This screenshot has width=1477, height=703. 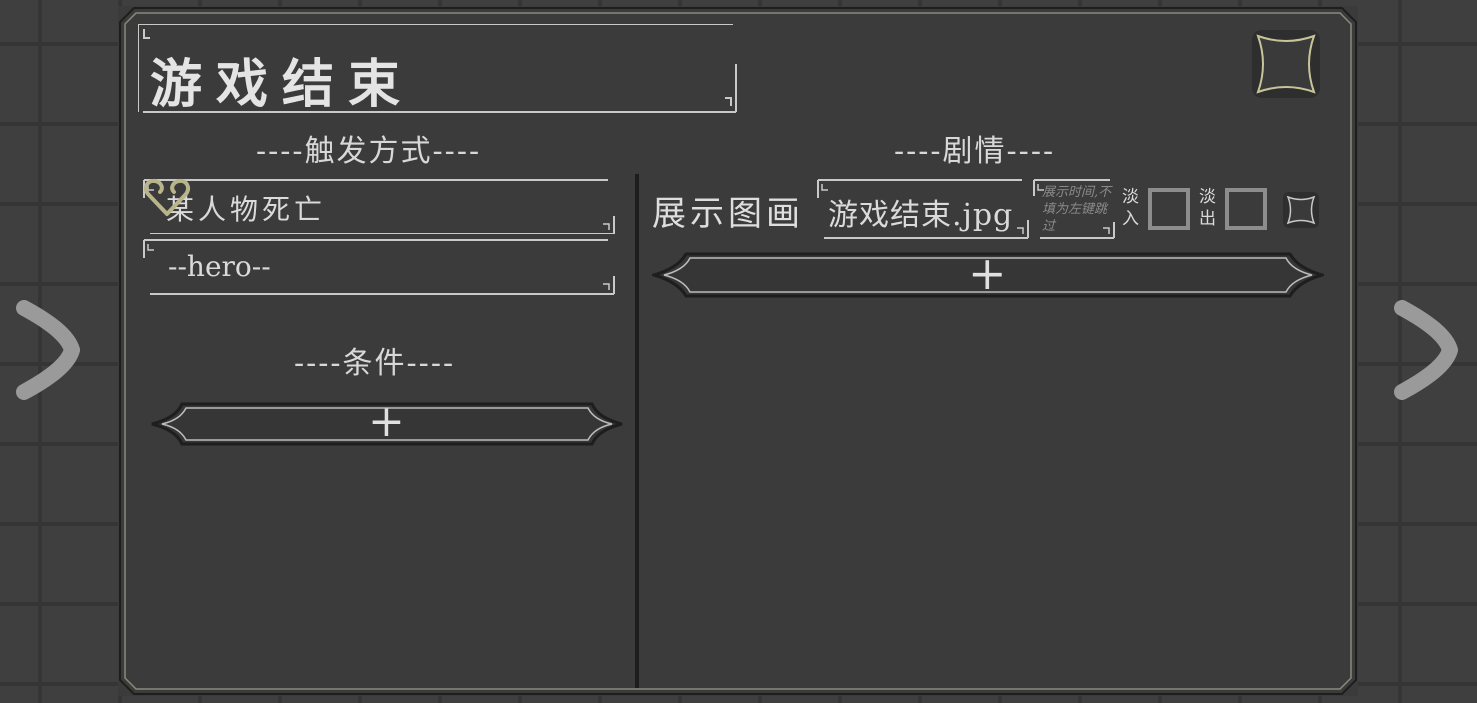 What do you see at coordinates (379, 206) in the screenshot?
I see `trigger-type-select: 某人物死亡` at bounding box center [379, 206].